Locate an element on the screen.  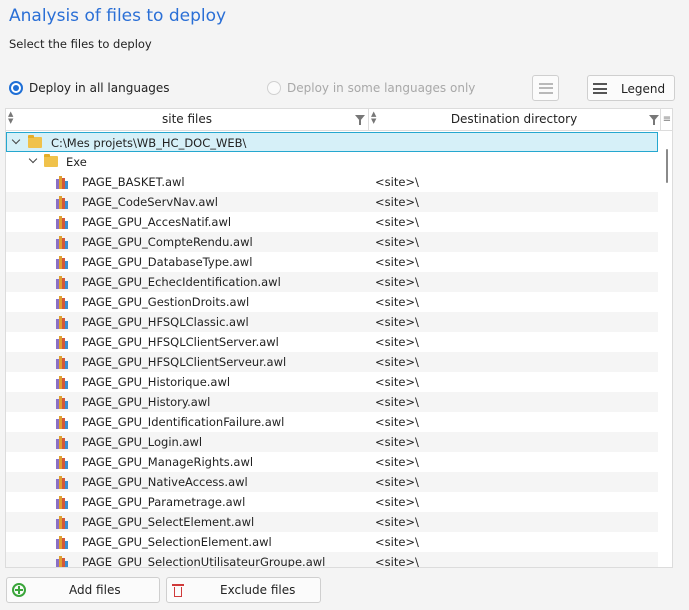
file-name: PAGE_GPU_Historique.awl is located at coordinates (156, 382).